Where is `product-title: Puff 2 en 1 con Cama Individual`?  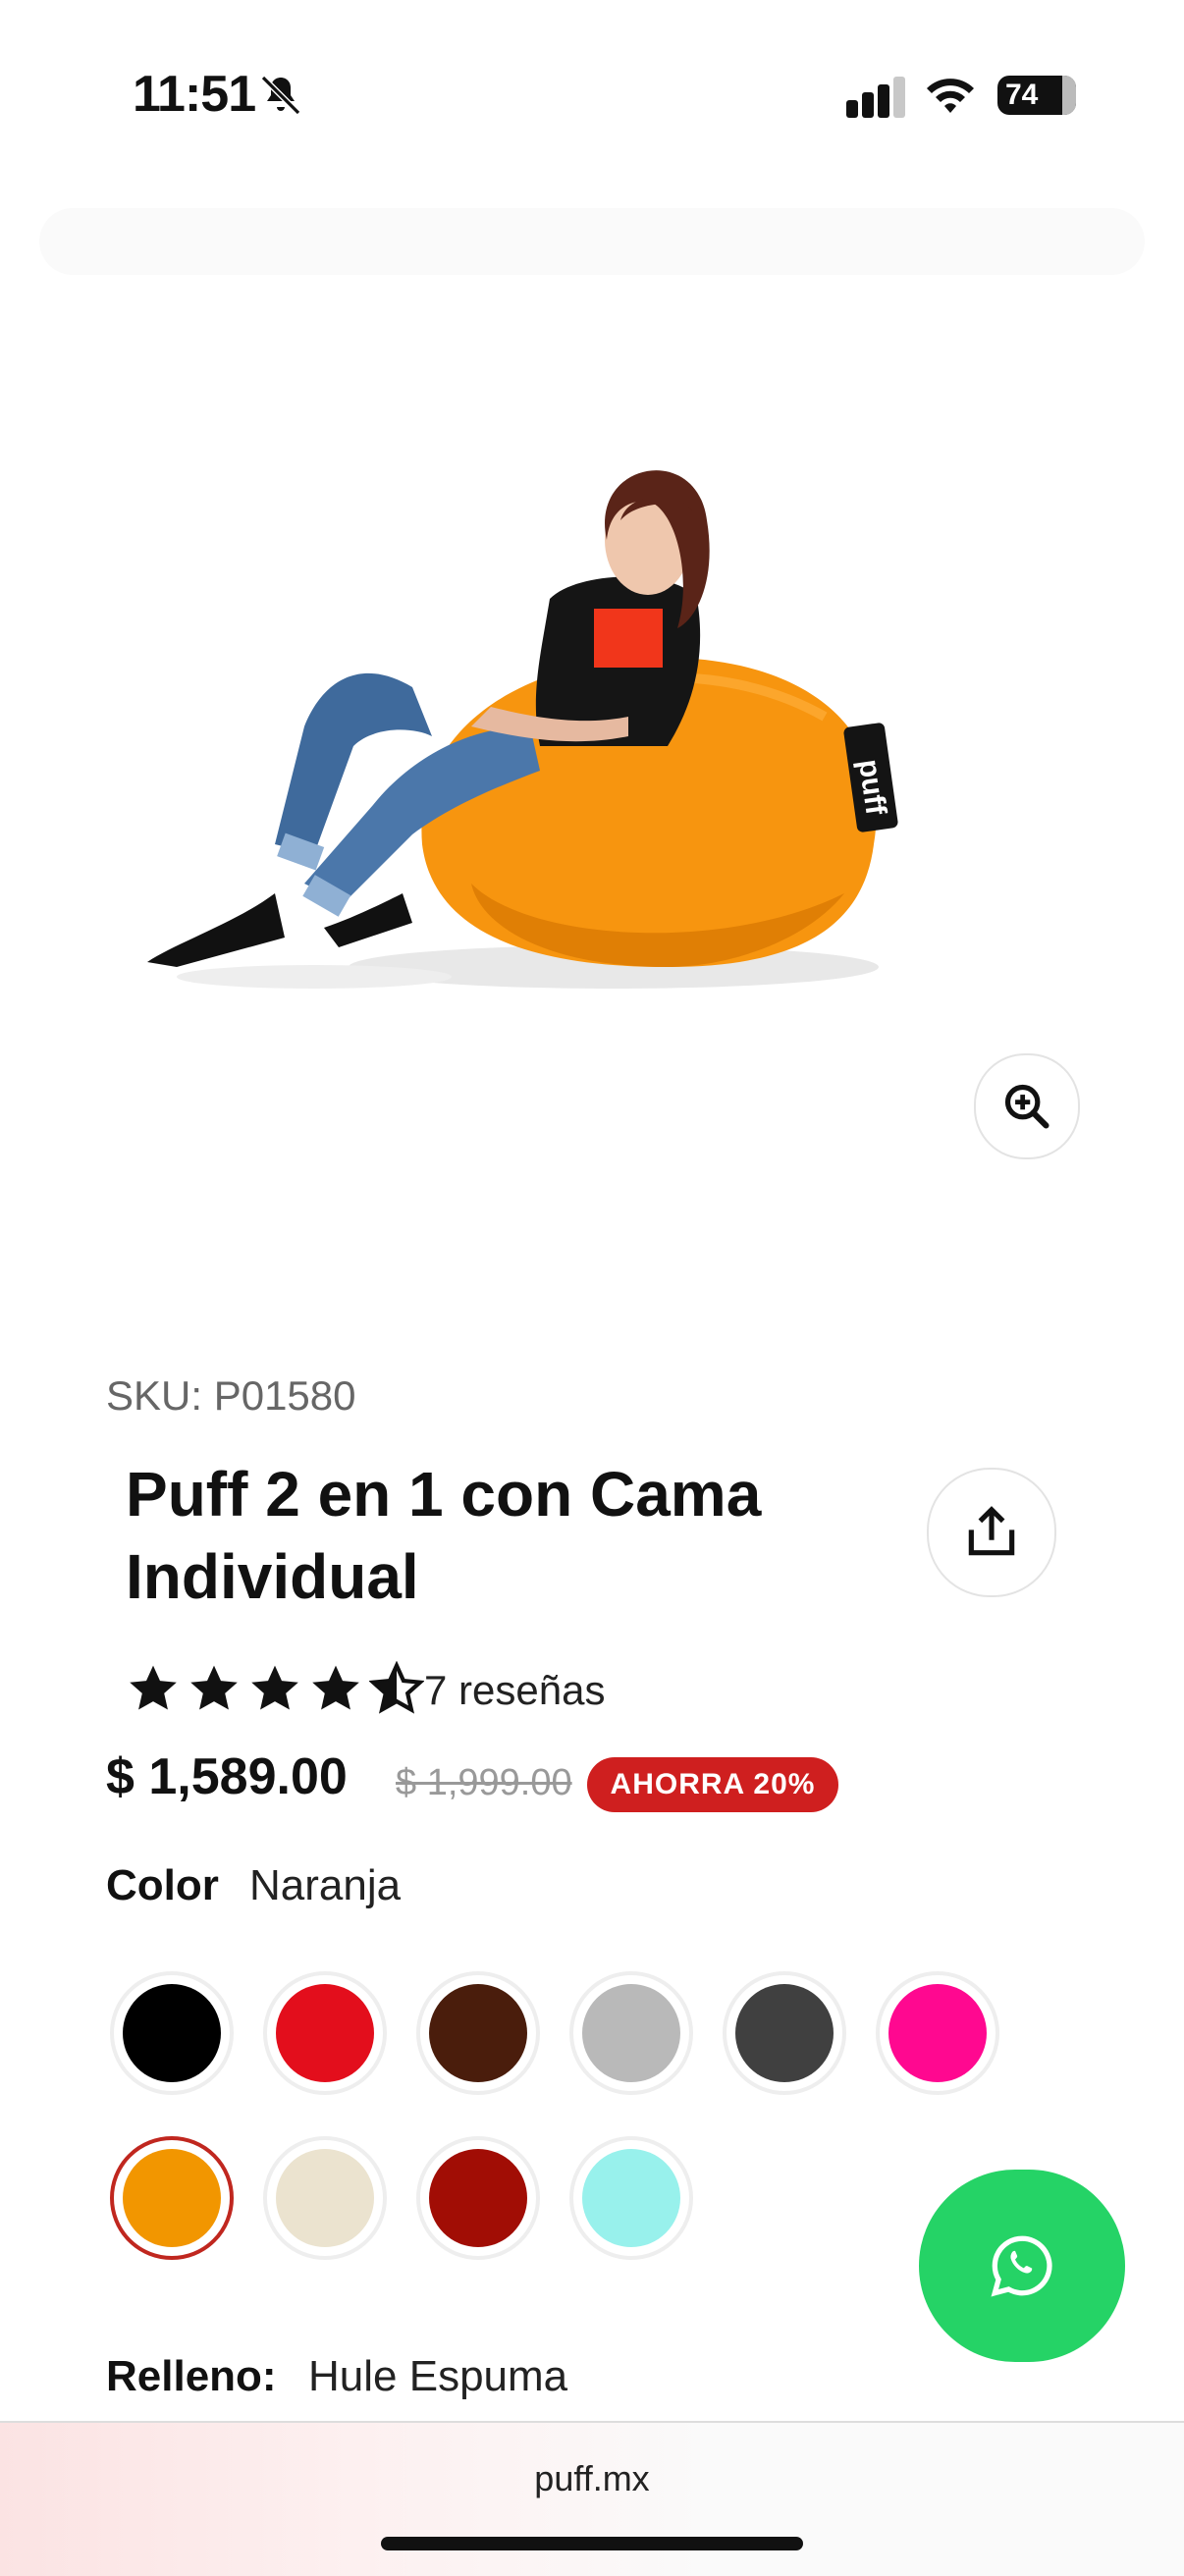 product-title: Puff 2 en 1 con Cama Individual is located at coordinates (444, 1535).